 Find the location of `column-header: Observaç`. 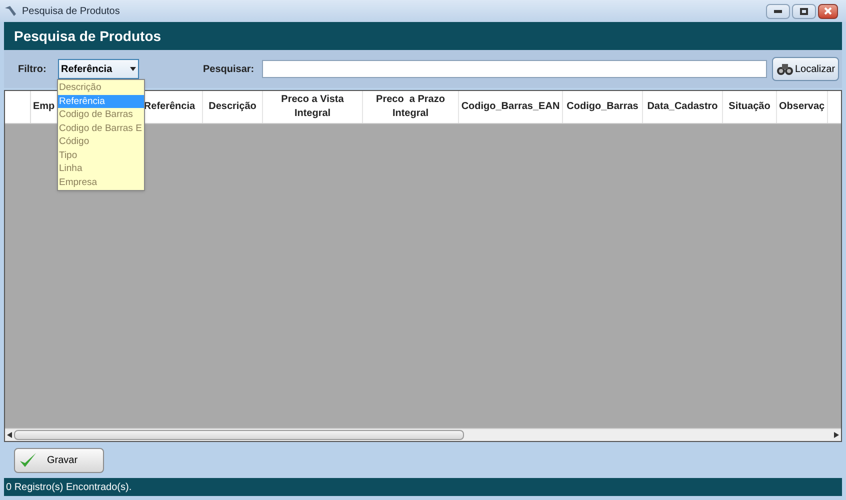

column-header: Observaç is located at coordinates (802, 107).